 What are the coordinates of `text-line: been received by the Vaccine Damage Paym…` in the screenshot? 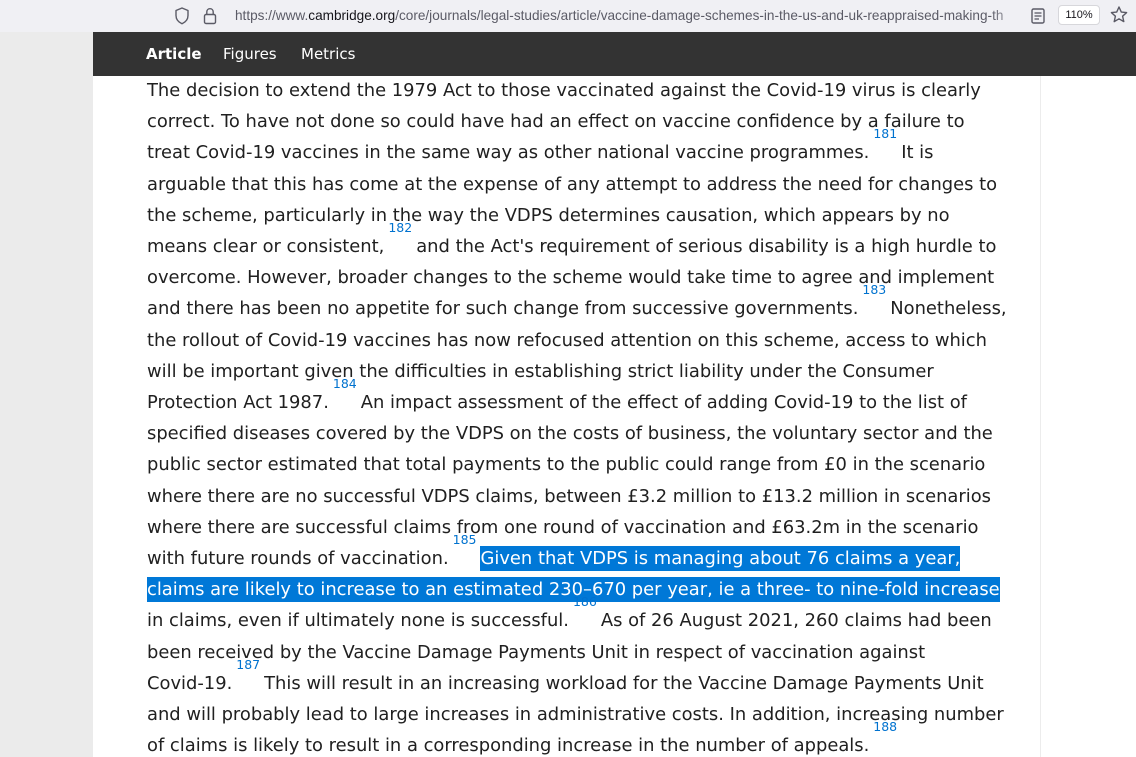 It's located at (536, 652).